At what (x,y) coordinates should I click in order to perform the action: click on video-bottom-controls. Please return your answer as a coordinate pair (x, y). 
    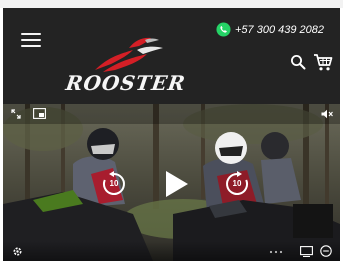
    Looking at the image, I should click on (171, 251).